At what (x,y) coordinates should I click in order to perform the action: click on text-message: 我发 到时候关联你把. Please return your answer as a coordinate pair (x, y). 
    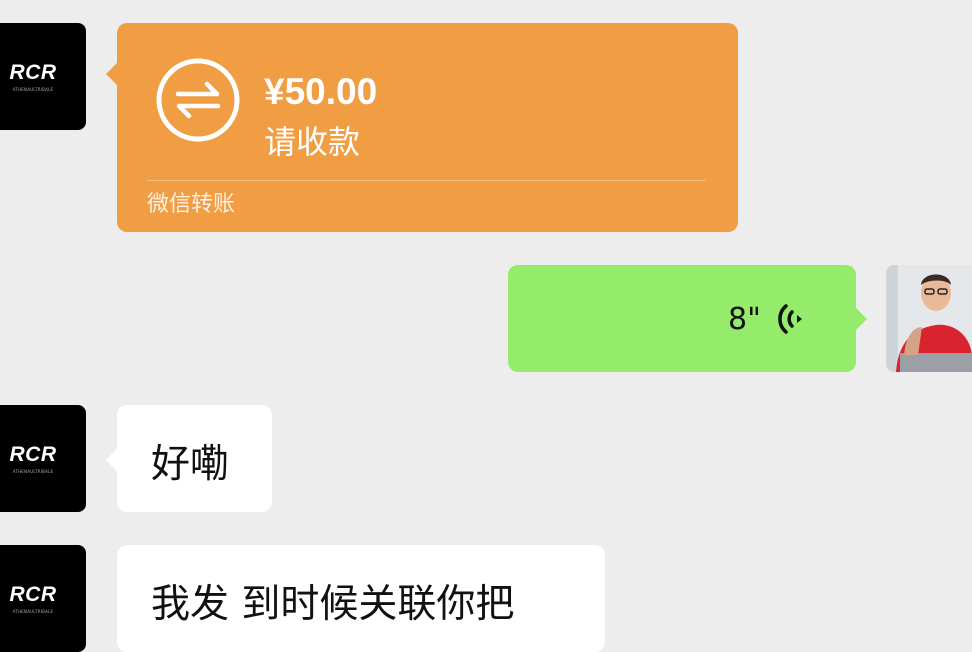
    Looking at the image, I should click on (361, 598).